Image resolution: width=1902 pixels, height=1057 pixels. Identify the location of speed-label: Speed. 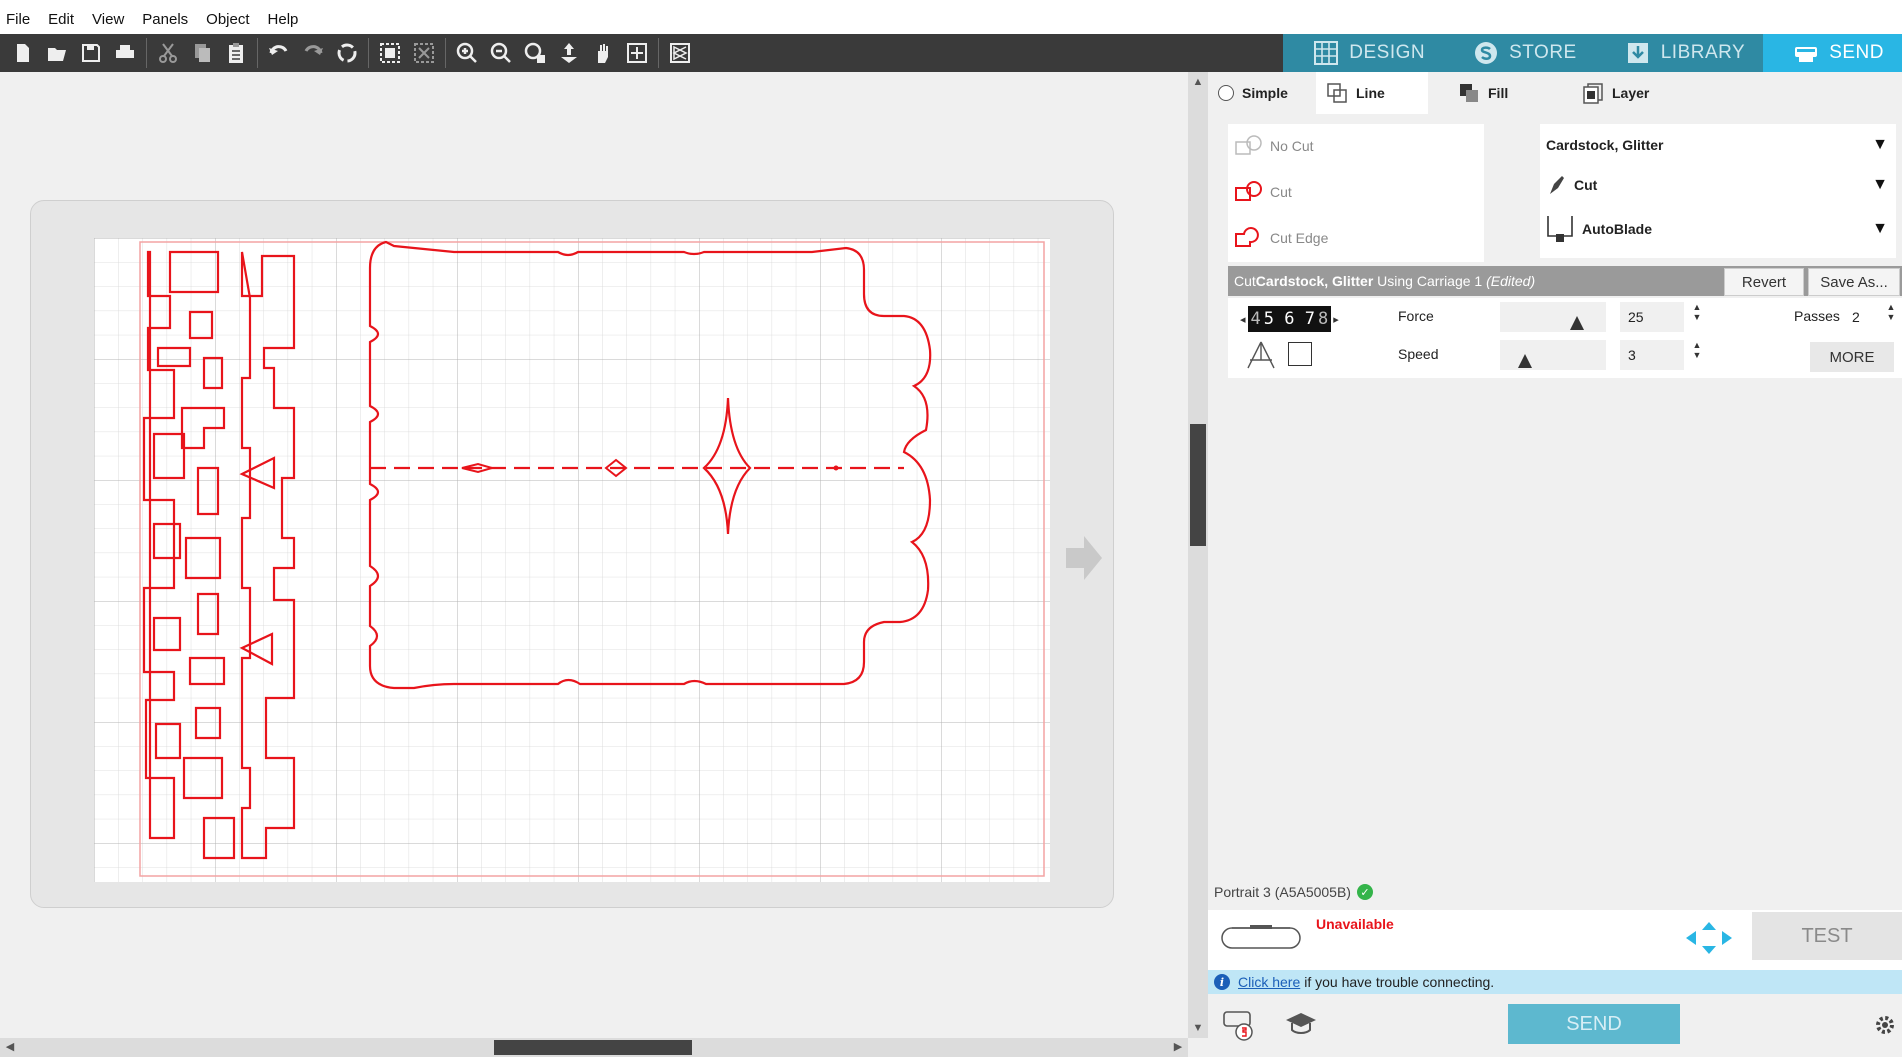
(1418, 354).